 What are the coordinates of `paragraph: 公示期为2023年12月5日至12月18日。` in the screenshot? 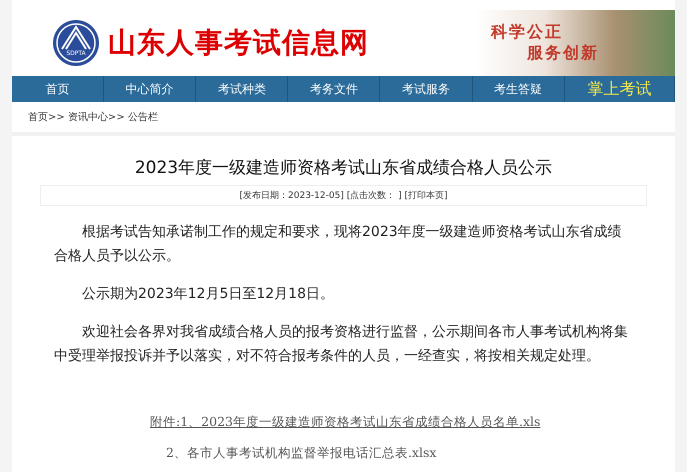 It's located at (208, 294).